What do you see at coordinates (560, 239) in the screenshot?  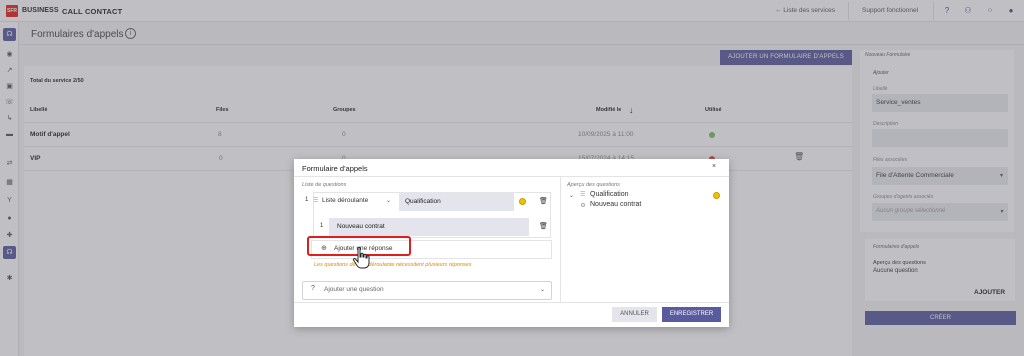 I see `modal-column-divider` at bounding box center [560, 239].